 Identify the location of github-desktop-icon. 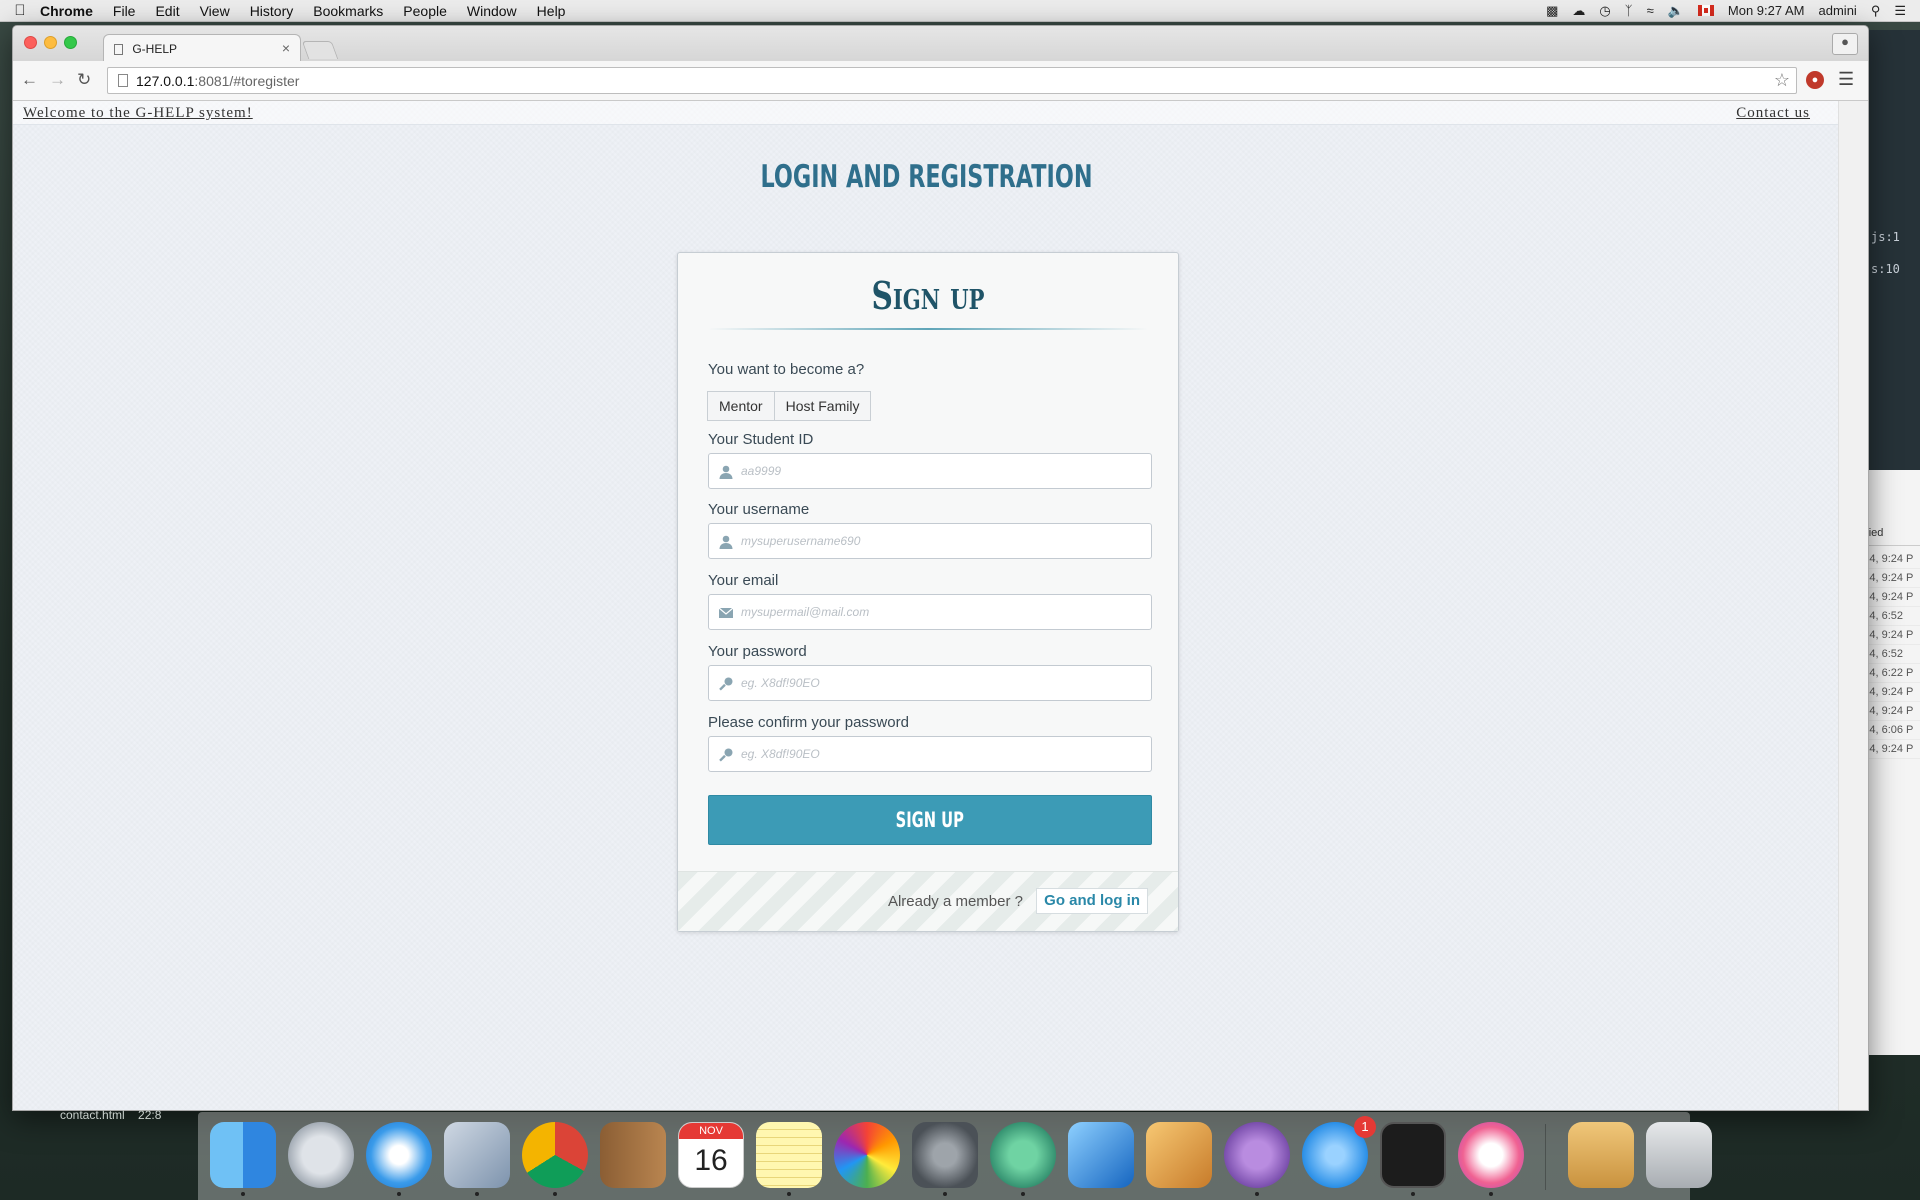
(1257, 1155).